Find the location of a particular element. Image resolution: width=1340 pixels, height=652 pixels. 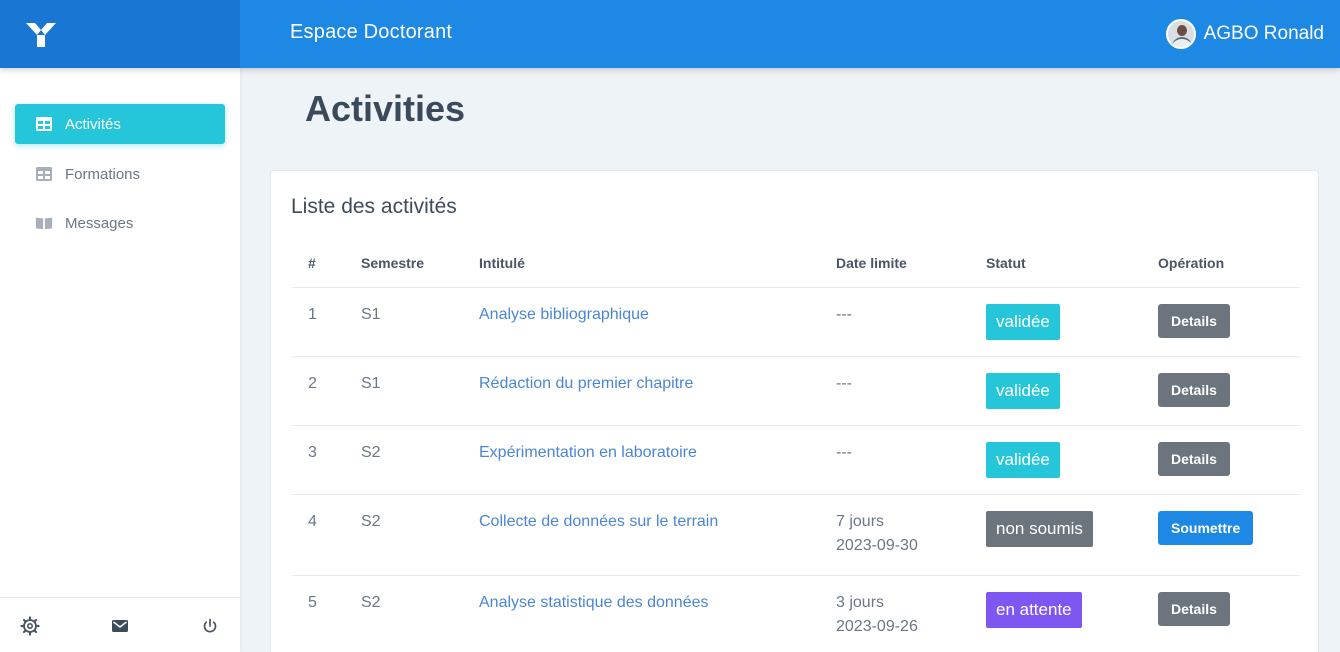

avatar is located at coordinates (1180, 34).